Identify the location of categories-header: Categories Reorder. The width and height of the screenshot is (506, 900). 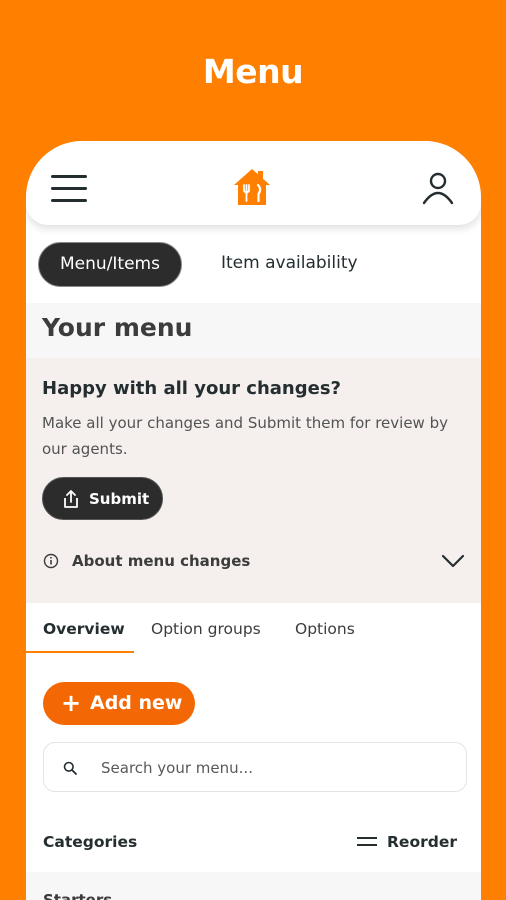
(253, 846).